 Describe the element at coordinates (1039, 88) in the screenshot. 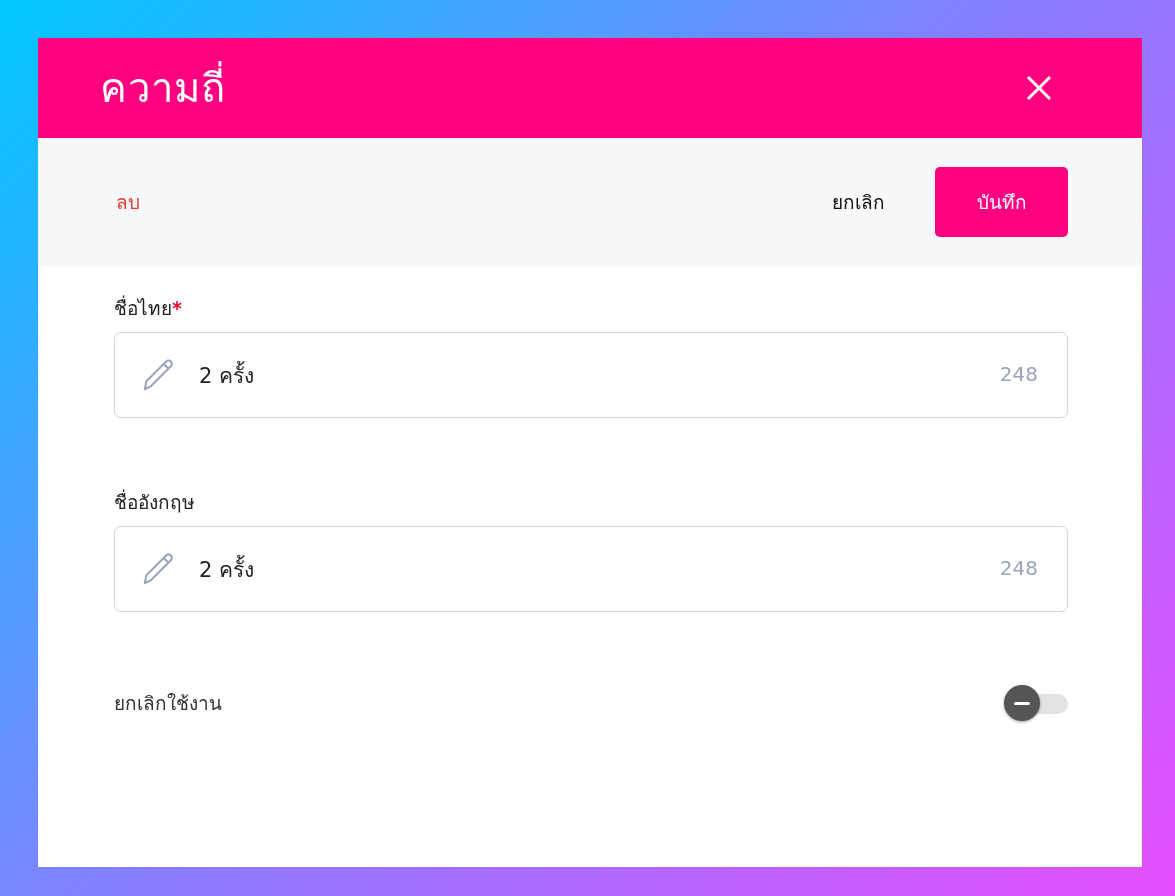

I see `close-icon` at that location.